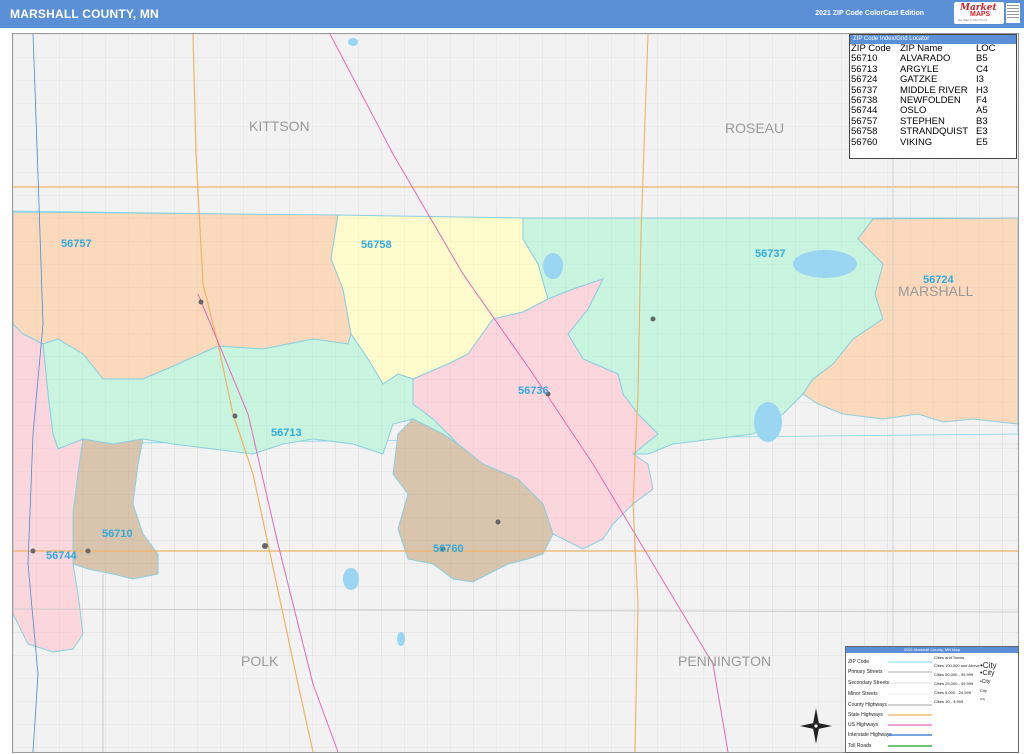 Image resolution: width=1024 pixels, height=754 pixels. Describe the element at coordinates (351, 579) in the screenshot. I see `pond-south` at that location.